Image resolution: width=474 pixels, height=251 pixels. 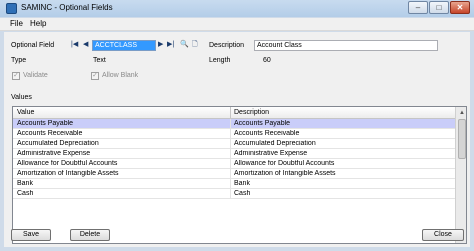 What do you see at coordinates (50, 133) in the screenshot?
I see `value-cell: Accounts Receivable` at bounding box center [50, 133].